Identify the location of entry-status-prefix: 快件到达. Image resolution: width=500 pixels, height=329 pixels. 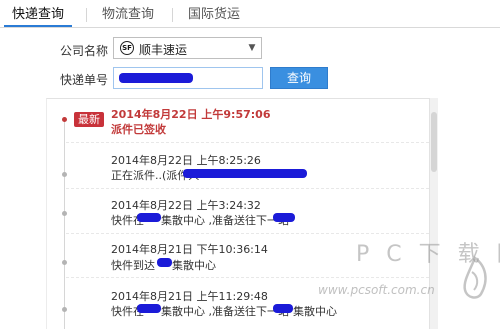
(133, 265).